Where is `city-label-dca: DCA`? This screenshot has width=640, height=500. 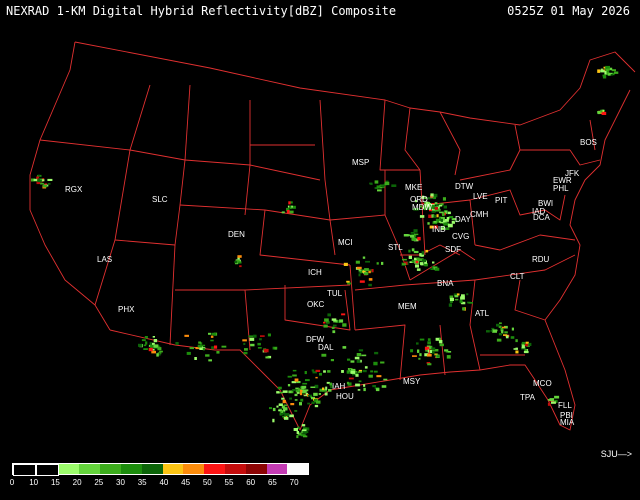 city-label-dca: DCA is located at coordinates (542, 217).